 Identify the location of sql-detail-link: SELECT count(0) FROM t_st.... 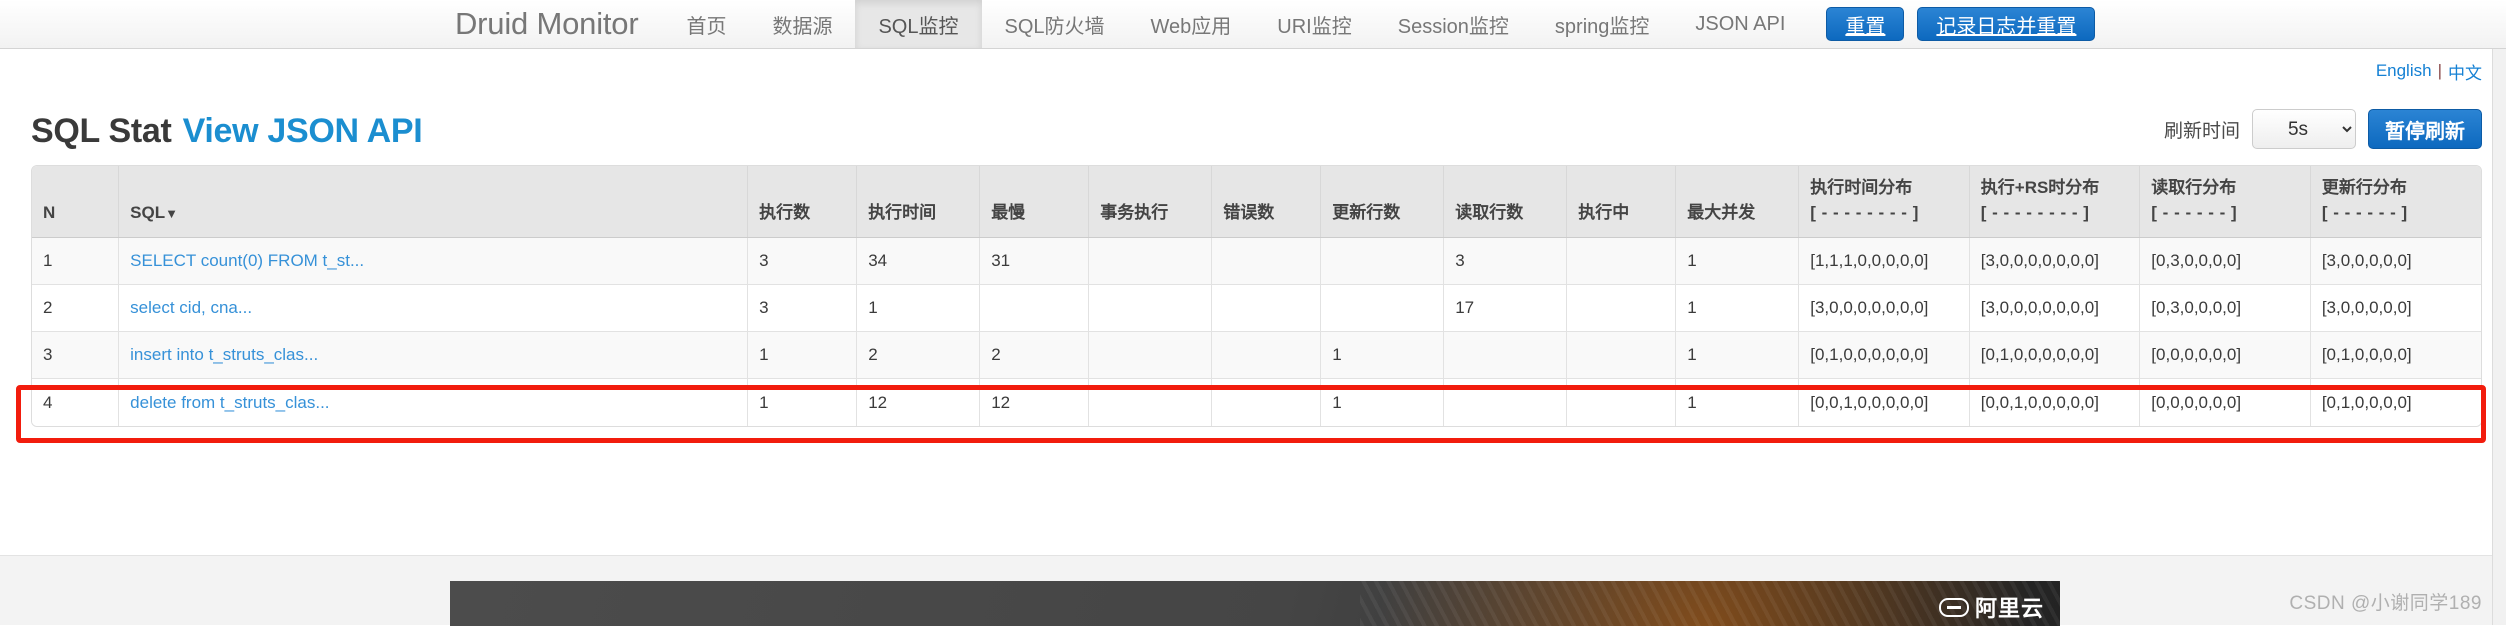
(247, 260).